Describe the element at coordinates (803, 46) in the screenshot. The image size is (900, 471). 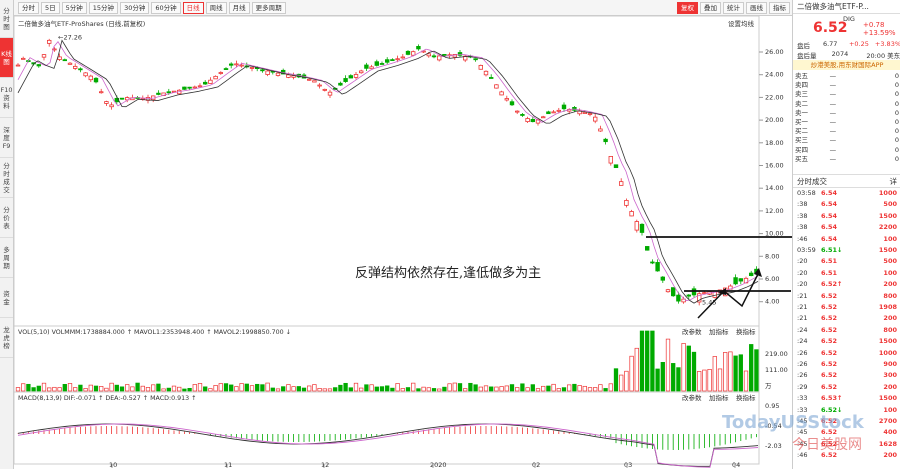
I see `after-hours-0: 盘后` at that location.